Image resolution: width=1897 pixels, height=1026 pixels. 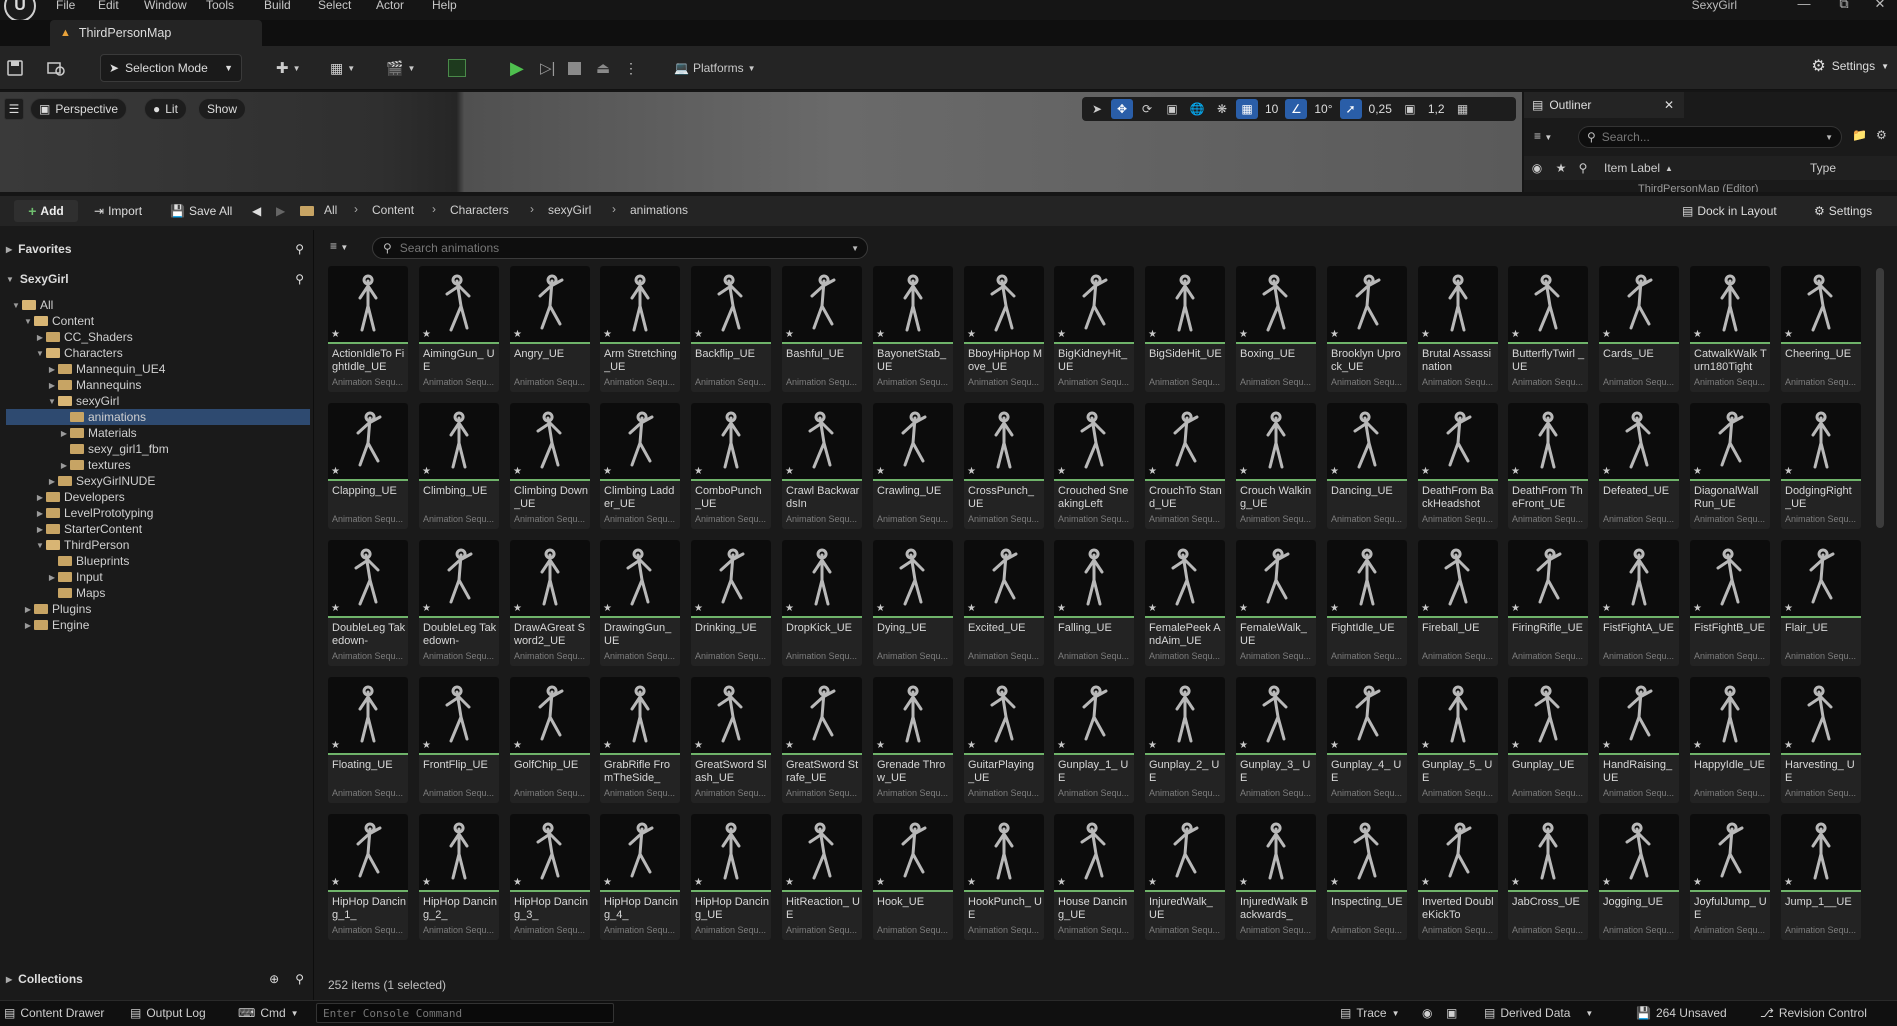 What do you see at coordinates (1881, 135) in the screenshot?
I see `gear-icon: ⚙` at bounding box center [1881, 135].